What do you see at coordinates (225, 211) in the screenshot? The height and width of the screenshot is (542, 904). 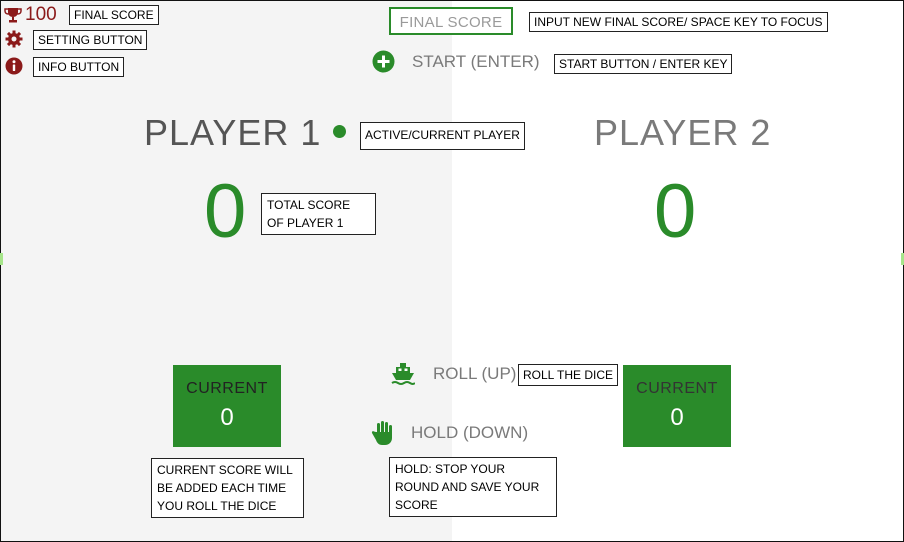 I see `player-1-total-score: 0` at bounding box center [225, 211].